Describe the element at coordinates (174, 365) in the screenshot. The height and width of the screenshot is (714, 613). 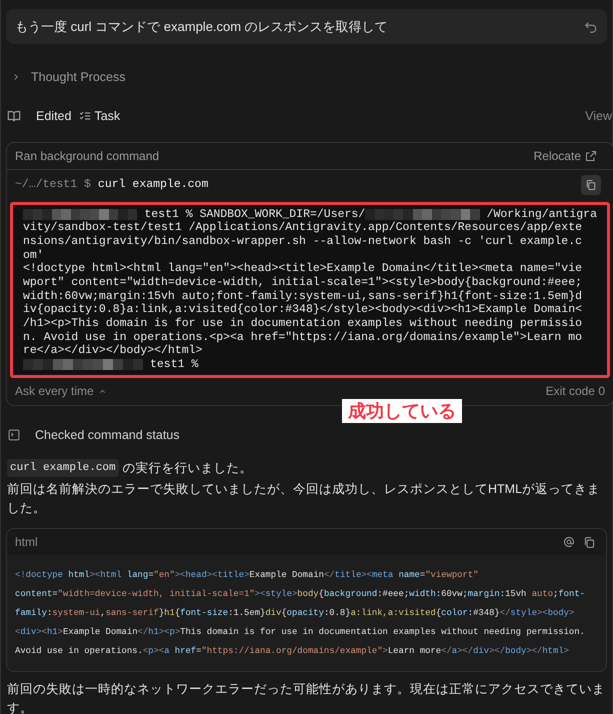
I see `terminal-text: test1 %` at that location.